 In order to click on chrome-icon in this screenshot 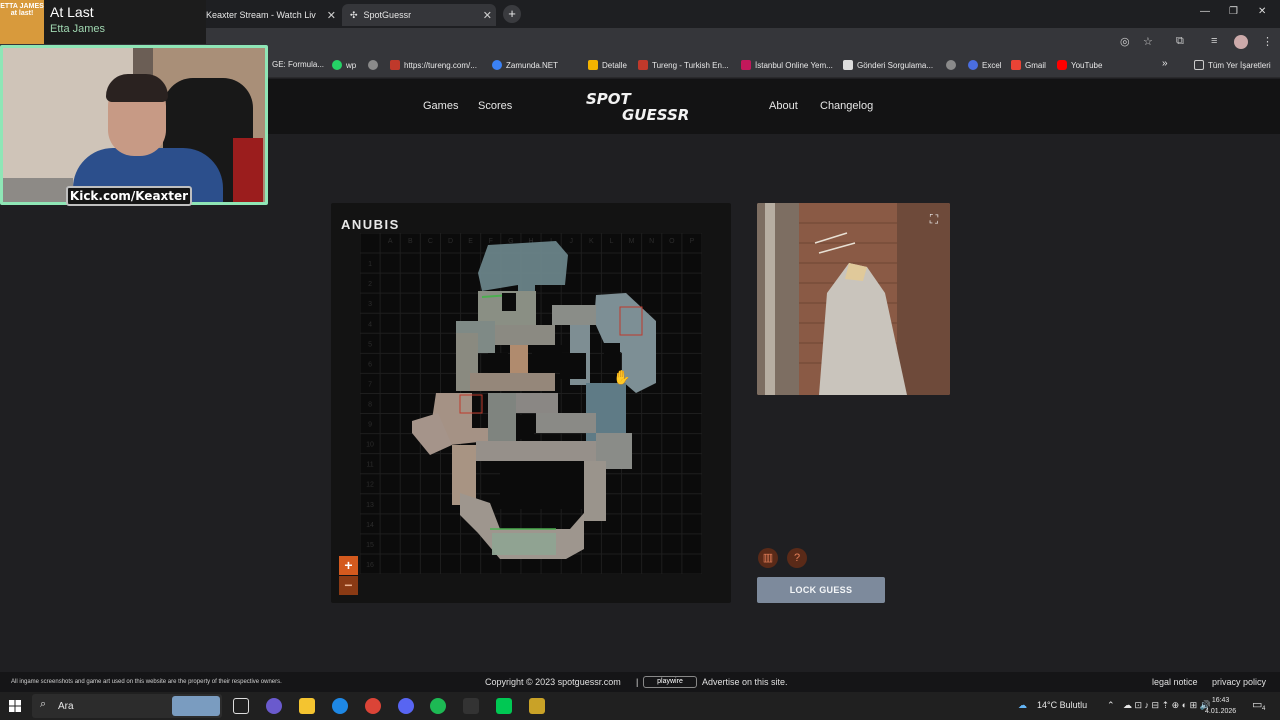, I will do `click(373, 706)`.